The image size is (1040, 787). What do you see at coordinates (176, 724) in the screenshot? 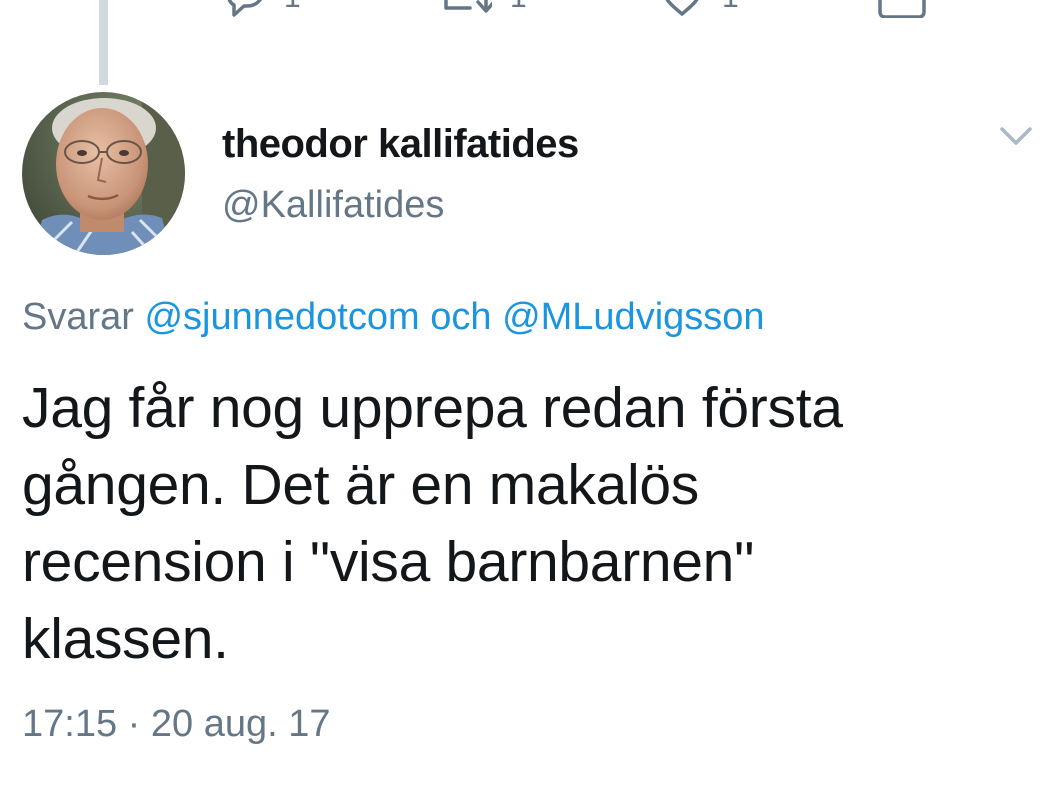
I see `tweet-timestamp: 17:15 · 20 aug. 17` at bounding box center [176, 724].